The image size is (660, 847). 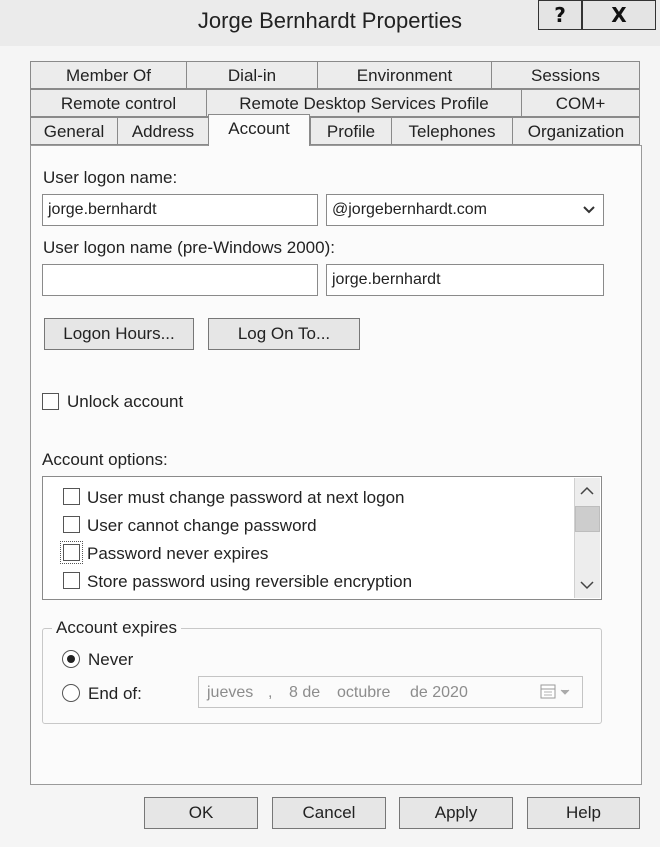 What do you see at coordinates (71, 580) in the screenshot?
I see `option-checkbox-reversible-encryption` at bounding box center [71, 580].